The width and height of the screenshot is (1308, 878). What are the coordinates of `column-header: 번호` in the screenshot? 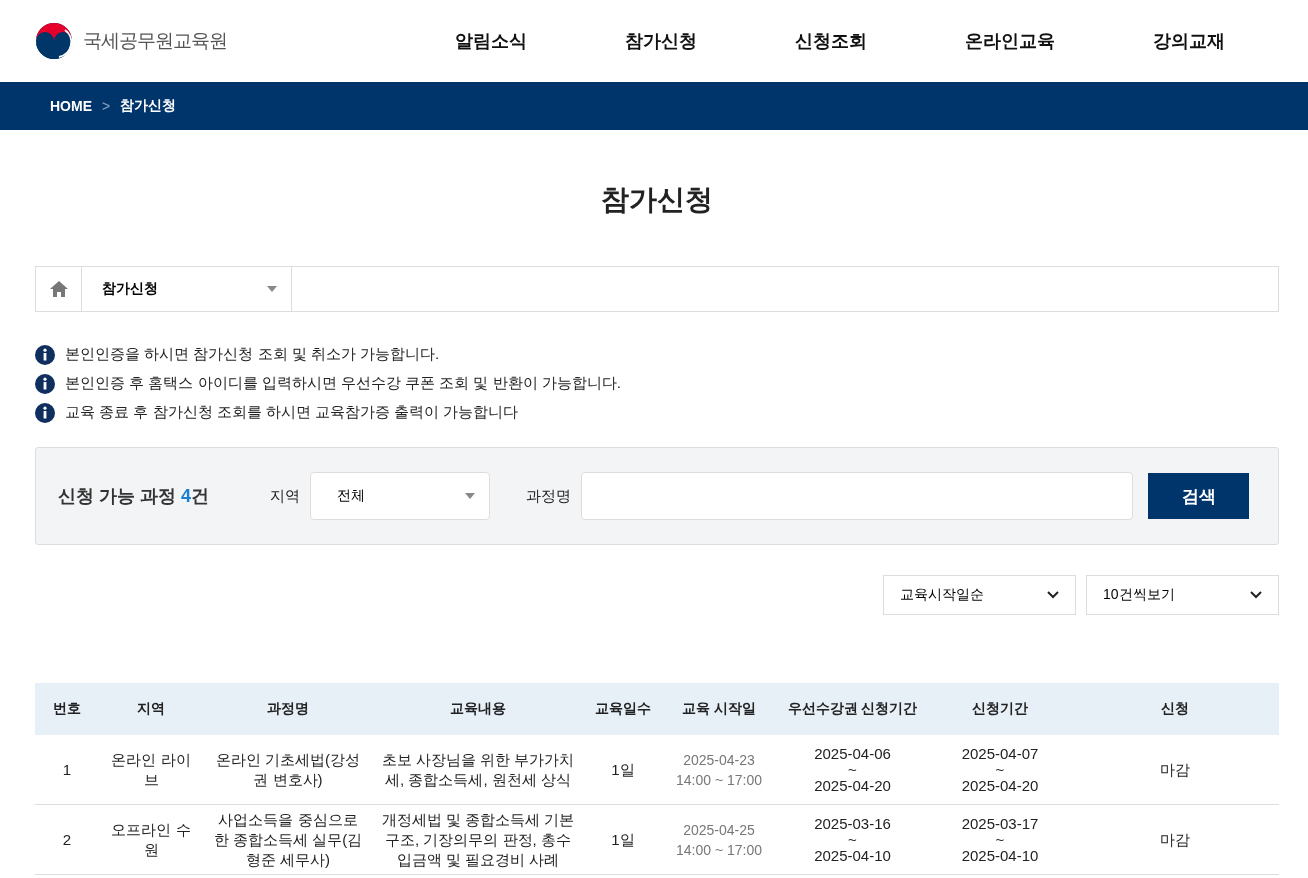 It's located at (67, 709).